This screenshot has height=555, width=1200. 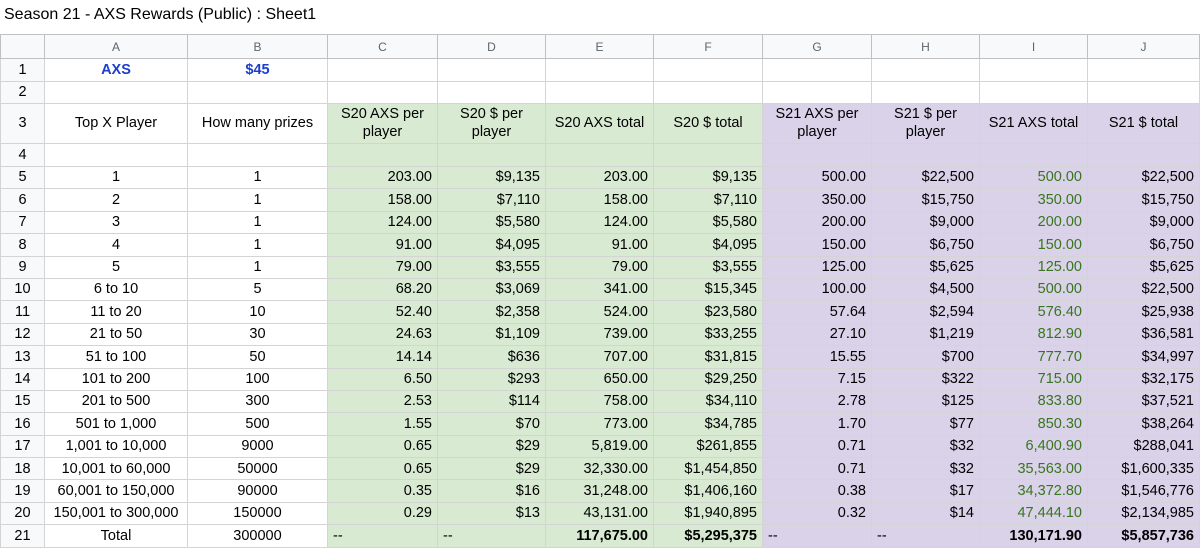 What do you see at coordinates (116, 334) in the screenshot?
I see `data-cell-a: 21 to 50` at bounding box center [116, 334].